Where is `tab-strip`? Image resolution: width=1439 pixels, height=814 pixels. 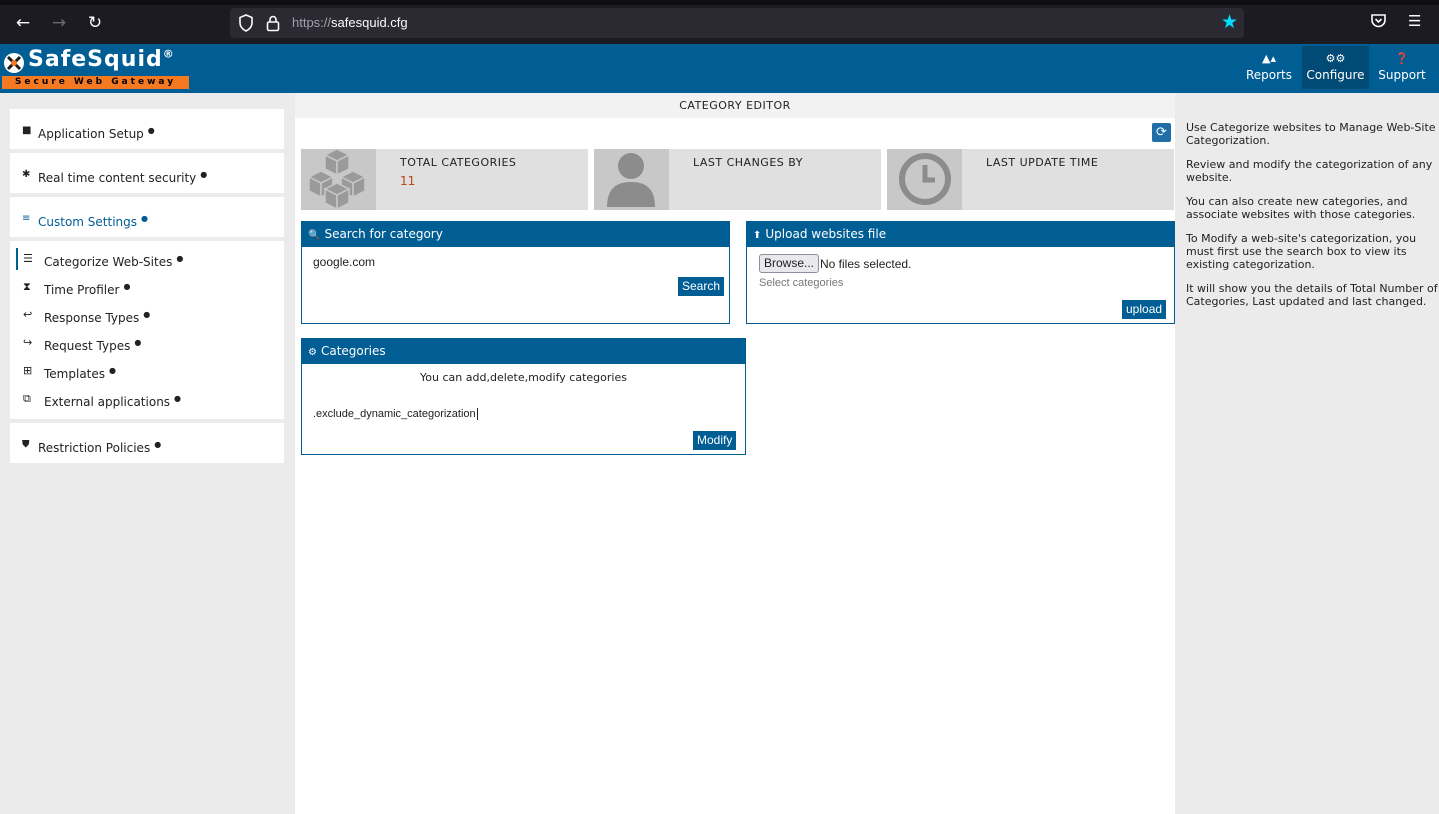
tab-strip is located at coordinates (719, 2).